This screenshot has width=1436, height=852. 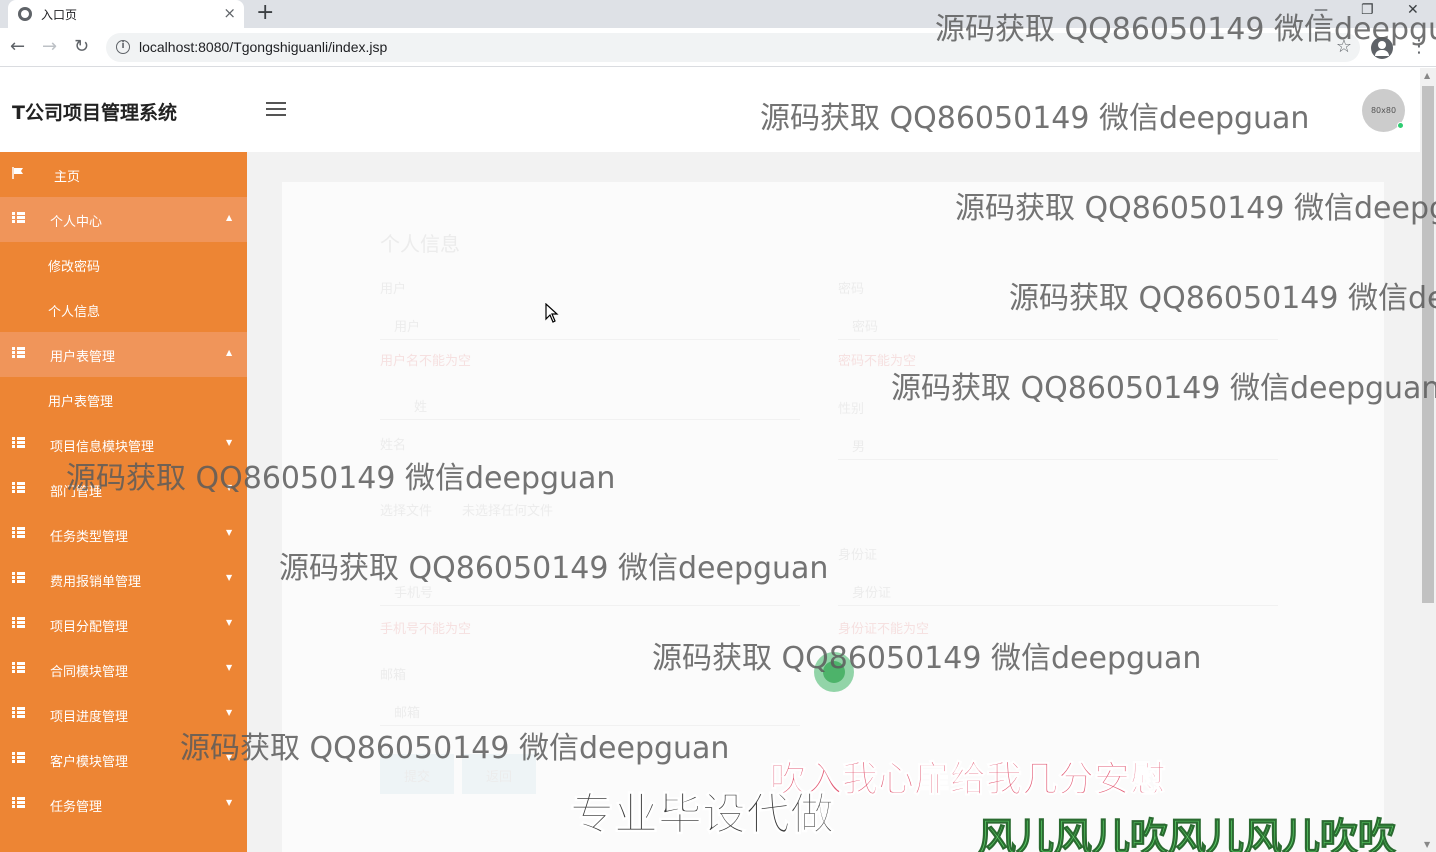 I want to click on sidebar-item-label: 任务管理, so click(x=76, y=807).